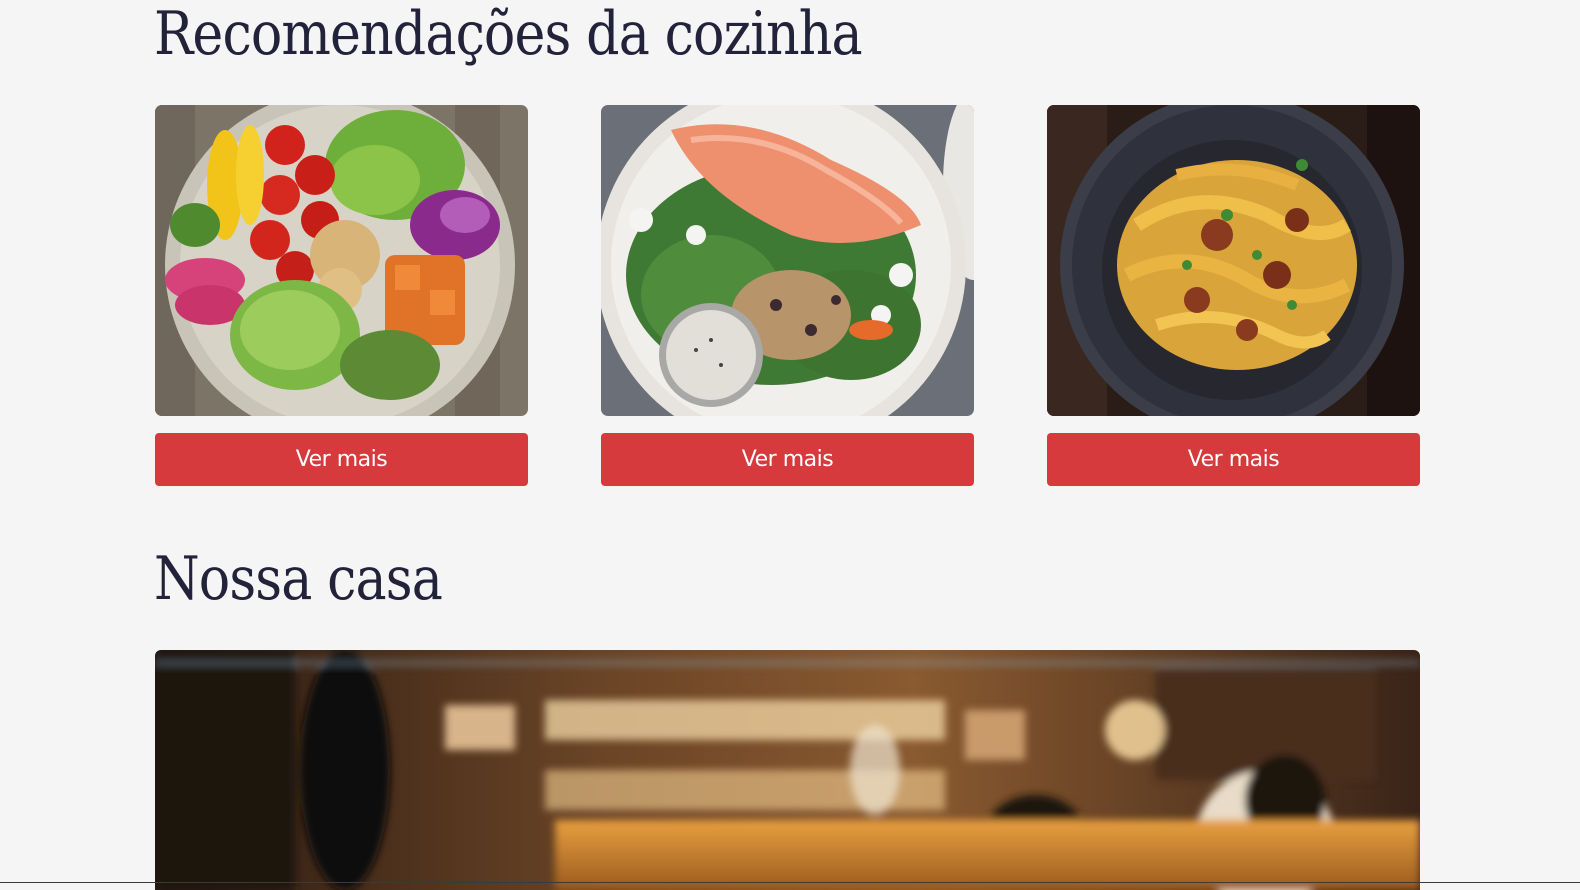 The width and height of the screenshot is (1580, 890). Describe the element at coordinates (341, 459) in the screenshot. I see `ver-mais-button-1: Ver mais` at that location.